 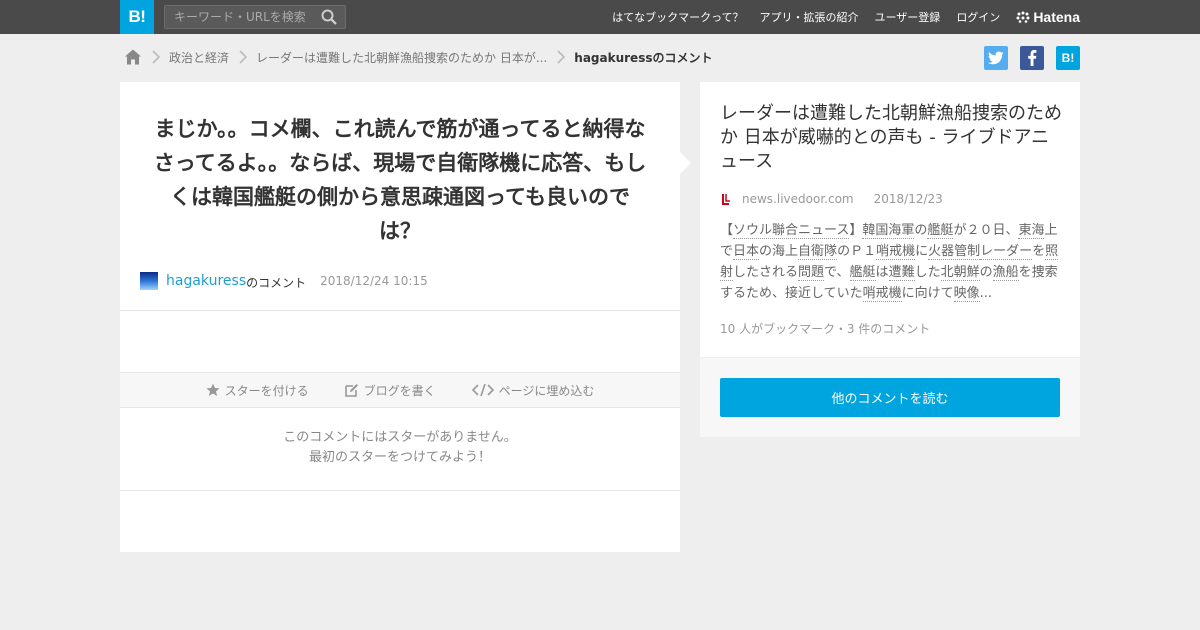 I want to click on hatena-bookmark-share-label: B!, so click(x=1068, y=58).